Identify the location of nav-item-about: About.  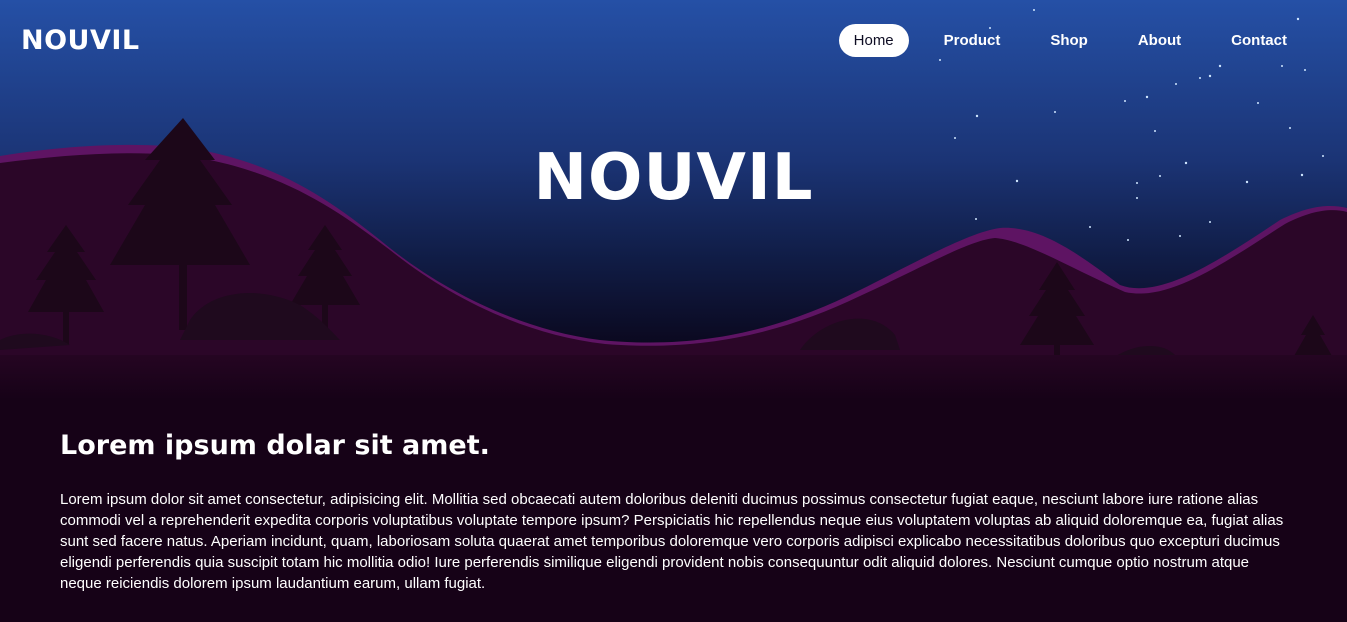
(1159, 40).